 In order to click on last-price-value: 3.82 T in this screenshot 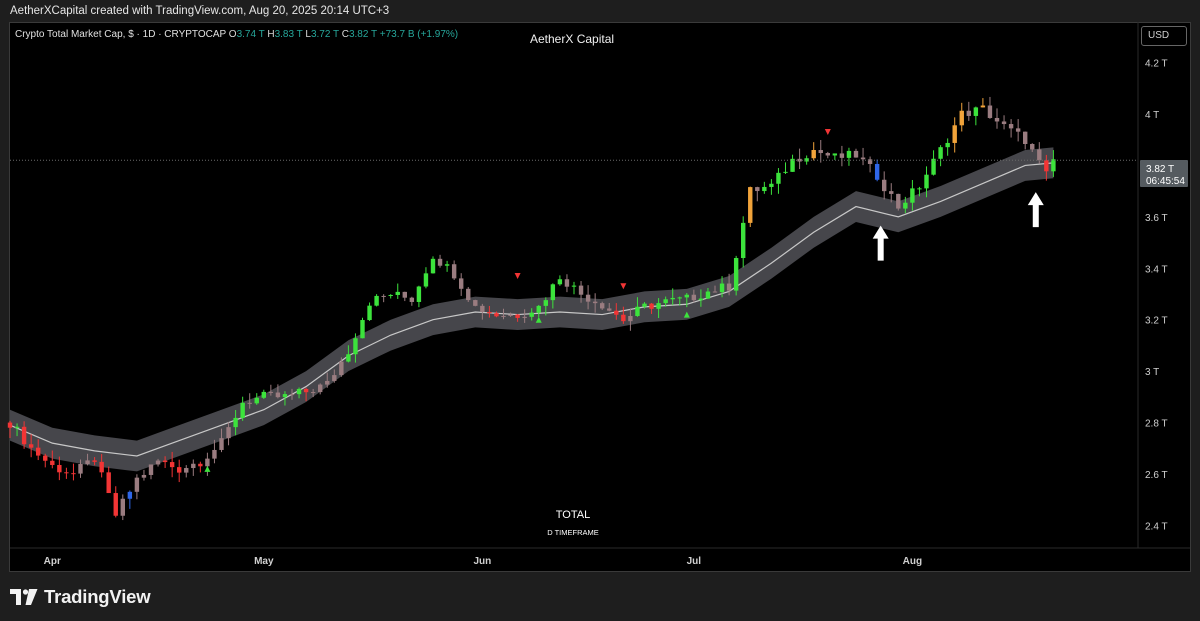, I will do `click(1160, 169)`.